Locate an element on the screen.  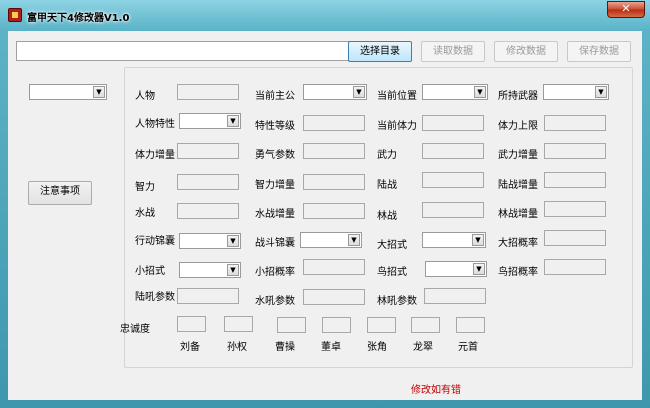
loyalty-zhangjiao-field is located at coordinates (381, 325).